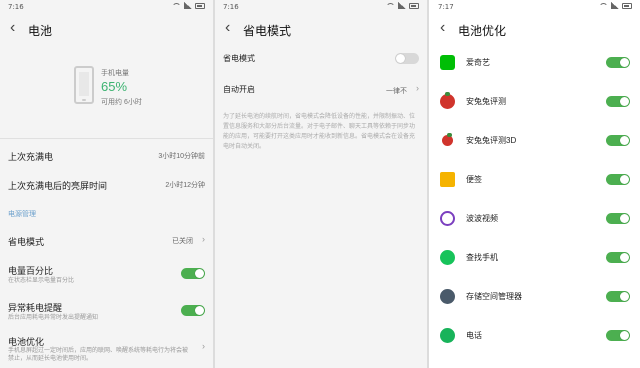 The width and height of the screenshot is (640, 368). I want to click on battery-label: 手机电量, so click(115, 73).